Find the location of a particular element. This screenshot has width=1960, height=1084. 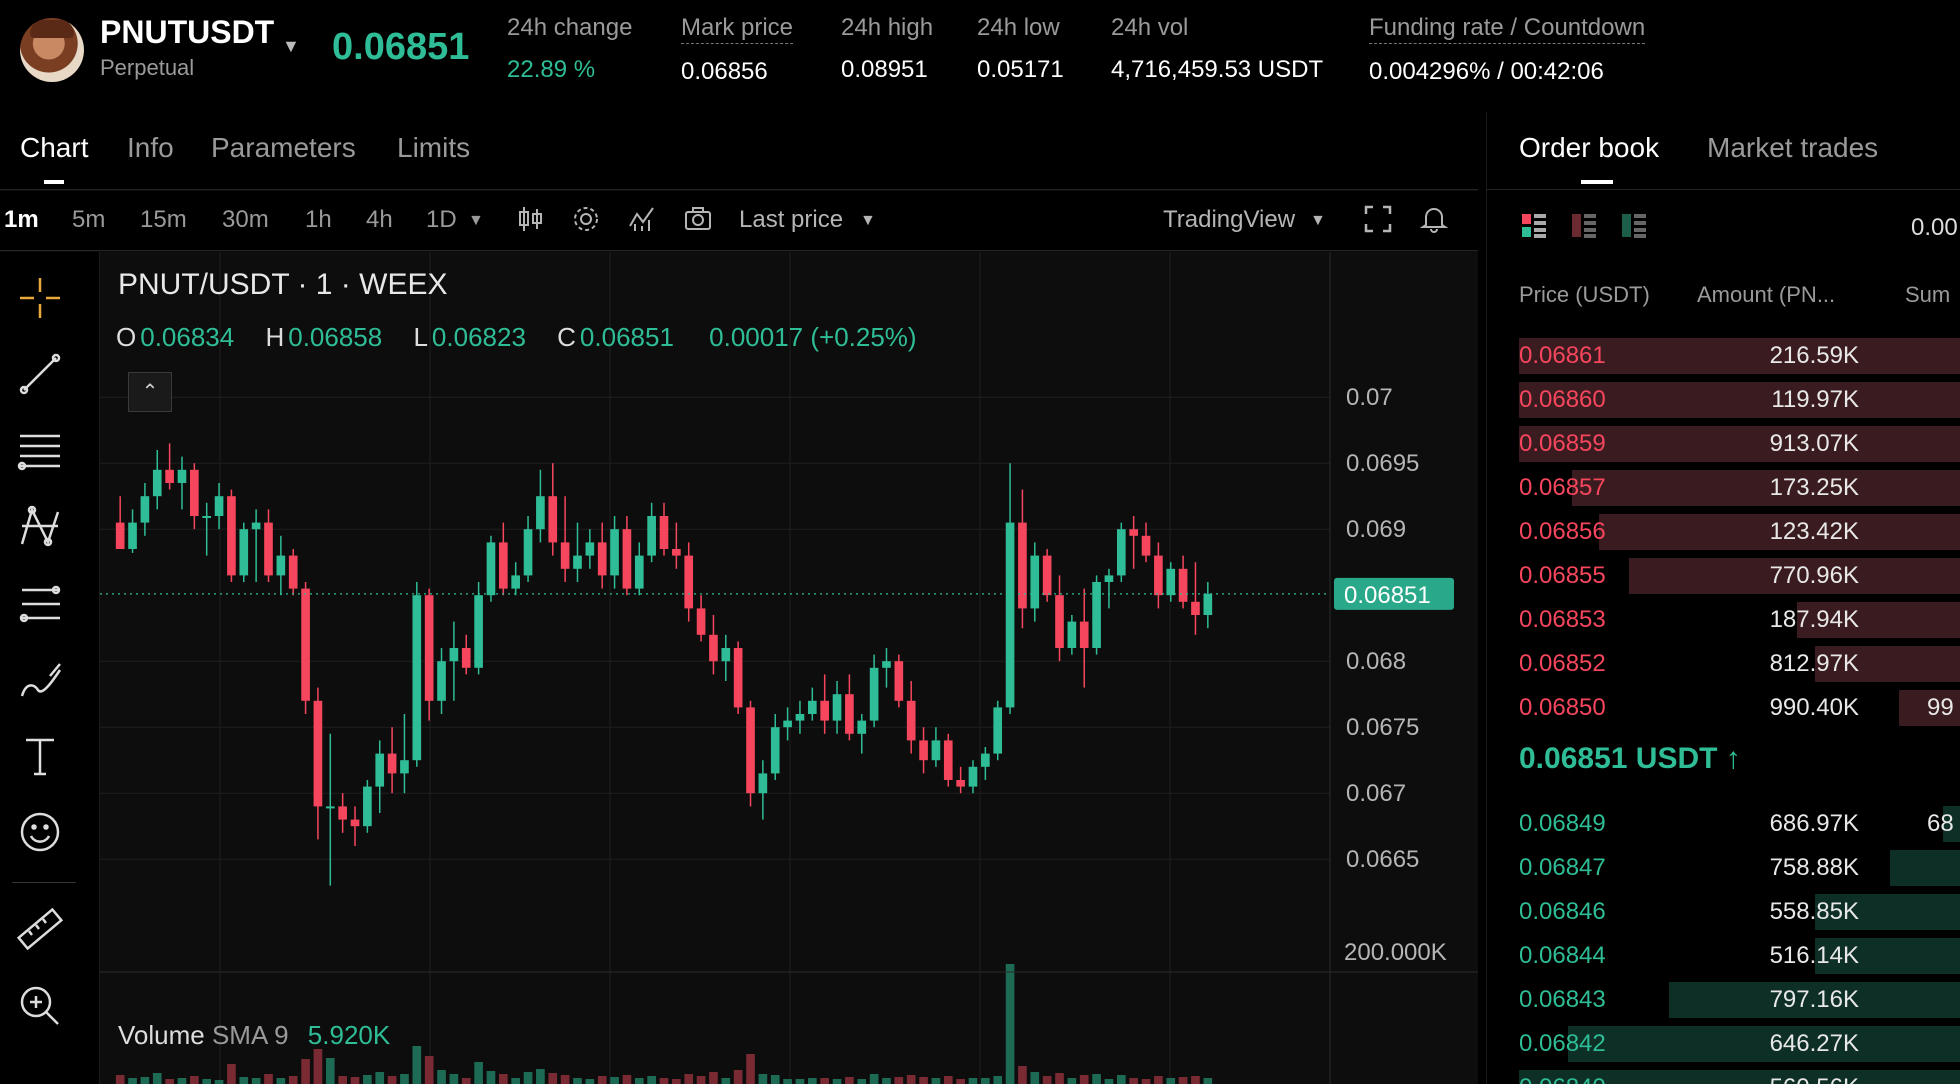

ohlc-high: 0.06858 is located at coordinates (335, 337).